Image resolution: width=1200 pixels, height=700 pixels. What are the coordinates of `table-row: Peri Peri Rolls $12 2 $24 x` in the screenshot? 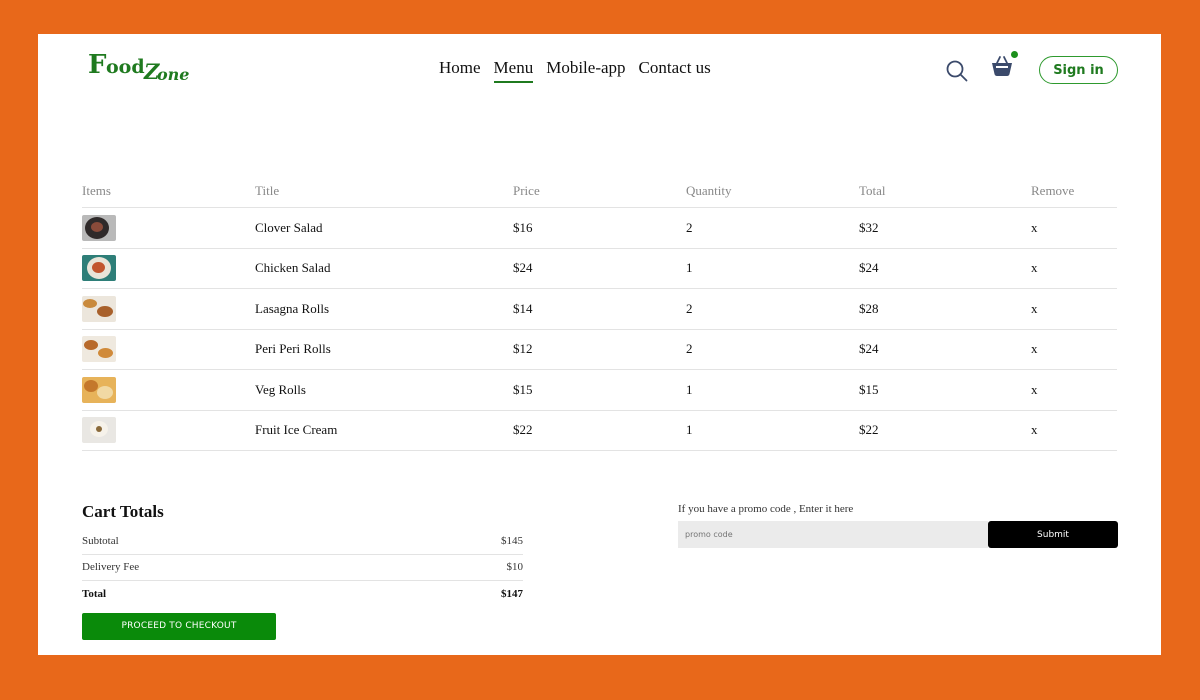 It's located at (599, 350).